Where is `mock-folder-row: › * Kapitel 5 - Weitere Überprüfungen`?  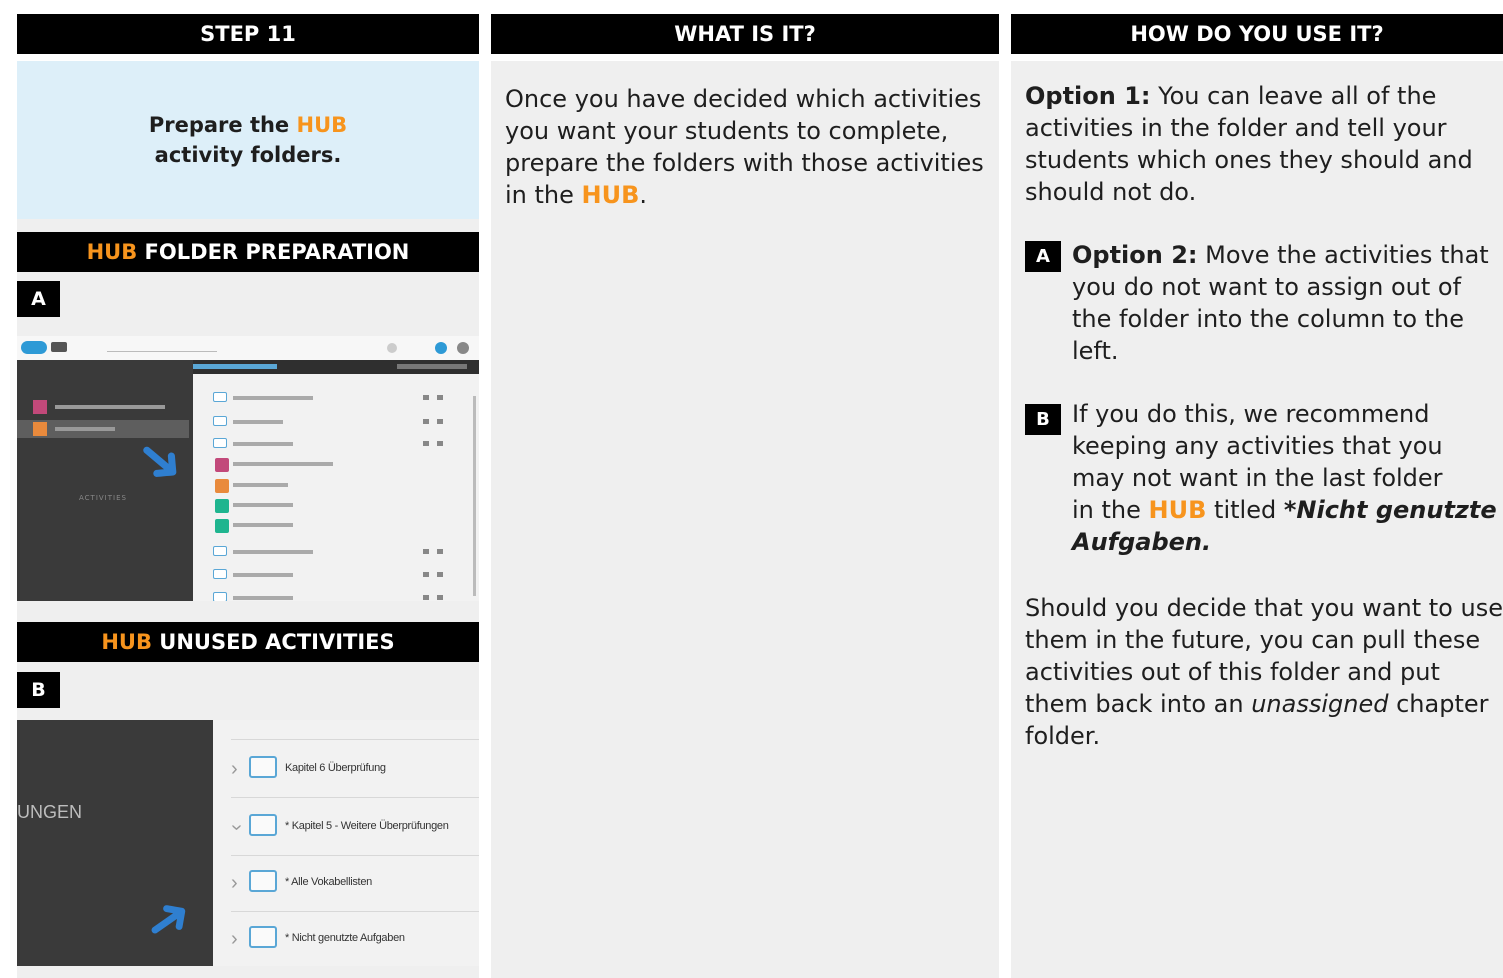 mock-folder-row: › * Kapitel 5 - Weitere Überprüfungen is located at coordinates (352, 828).